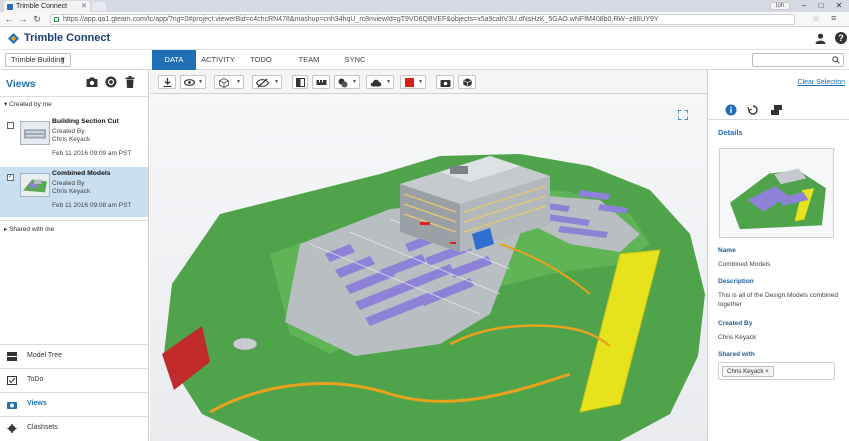 The width and height of the screenshot is (849, 441). What do you see at coordinates (376, 83) in the screenshot?
I see `cloud-icon` at bounding box center [376, 83].